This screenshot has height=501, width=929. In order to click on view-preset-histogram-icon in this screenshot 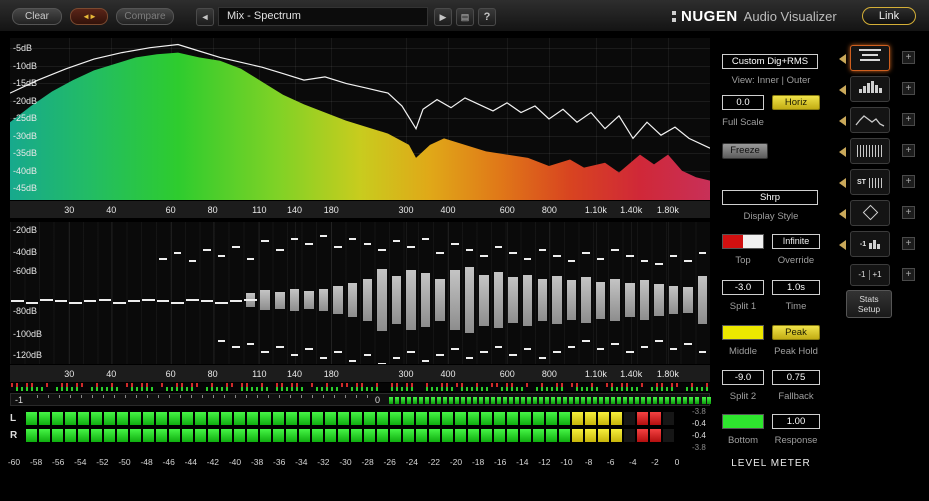, I will do `click(870, 89)`.